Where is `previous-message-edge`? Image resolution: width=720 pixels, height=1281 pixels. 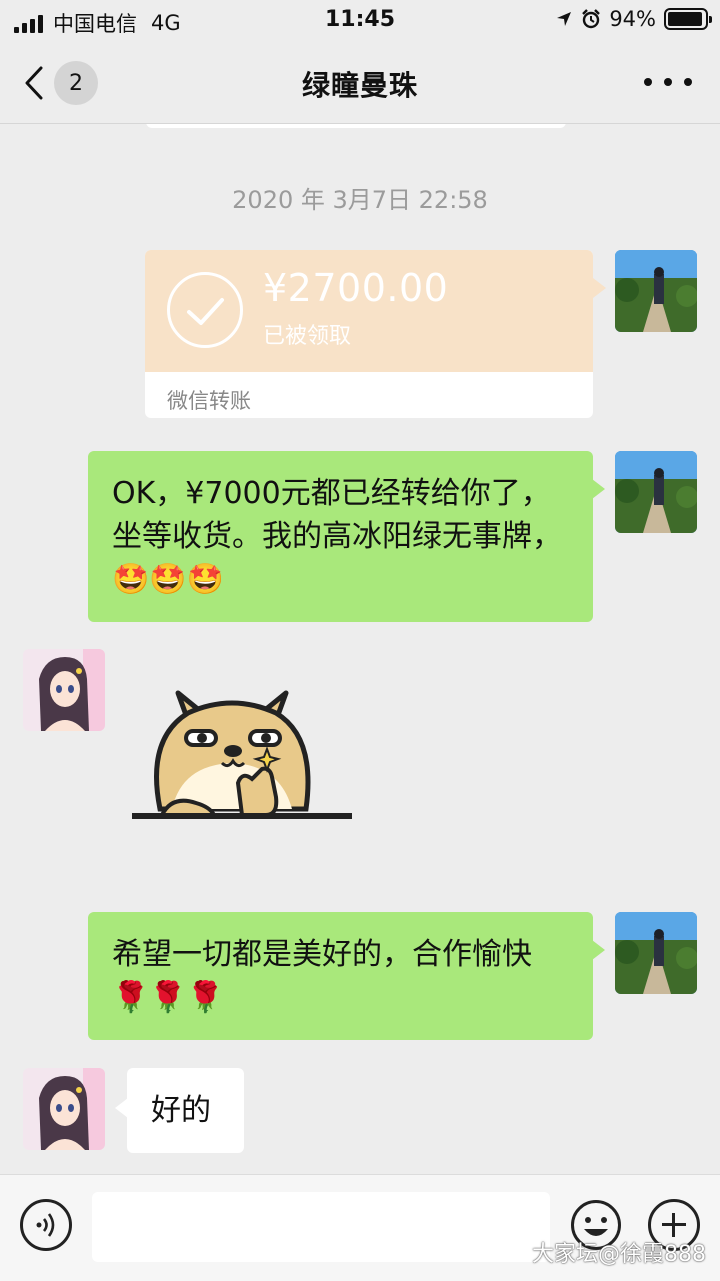 previous-message-edge is located at coordinates (356, 126).